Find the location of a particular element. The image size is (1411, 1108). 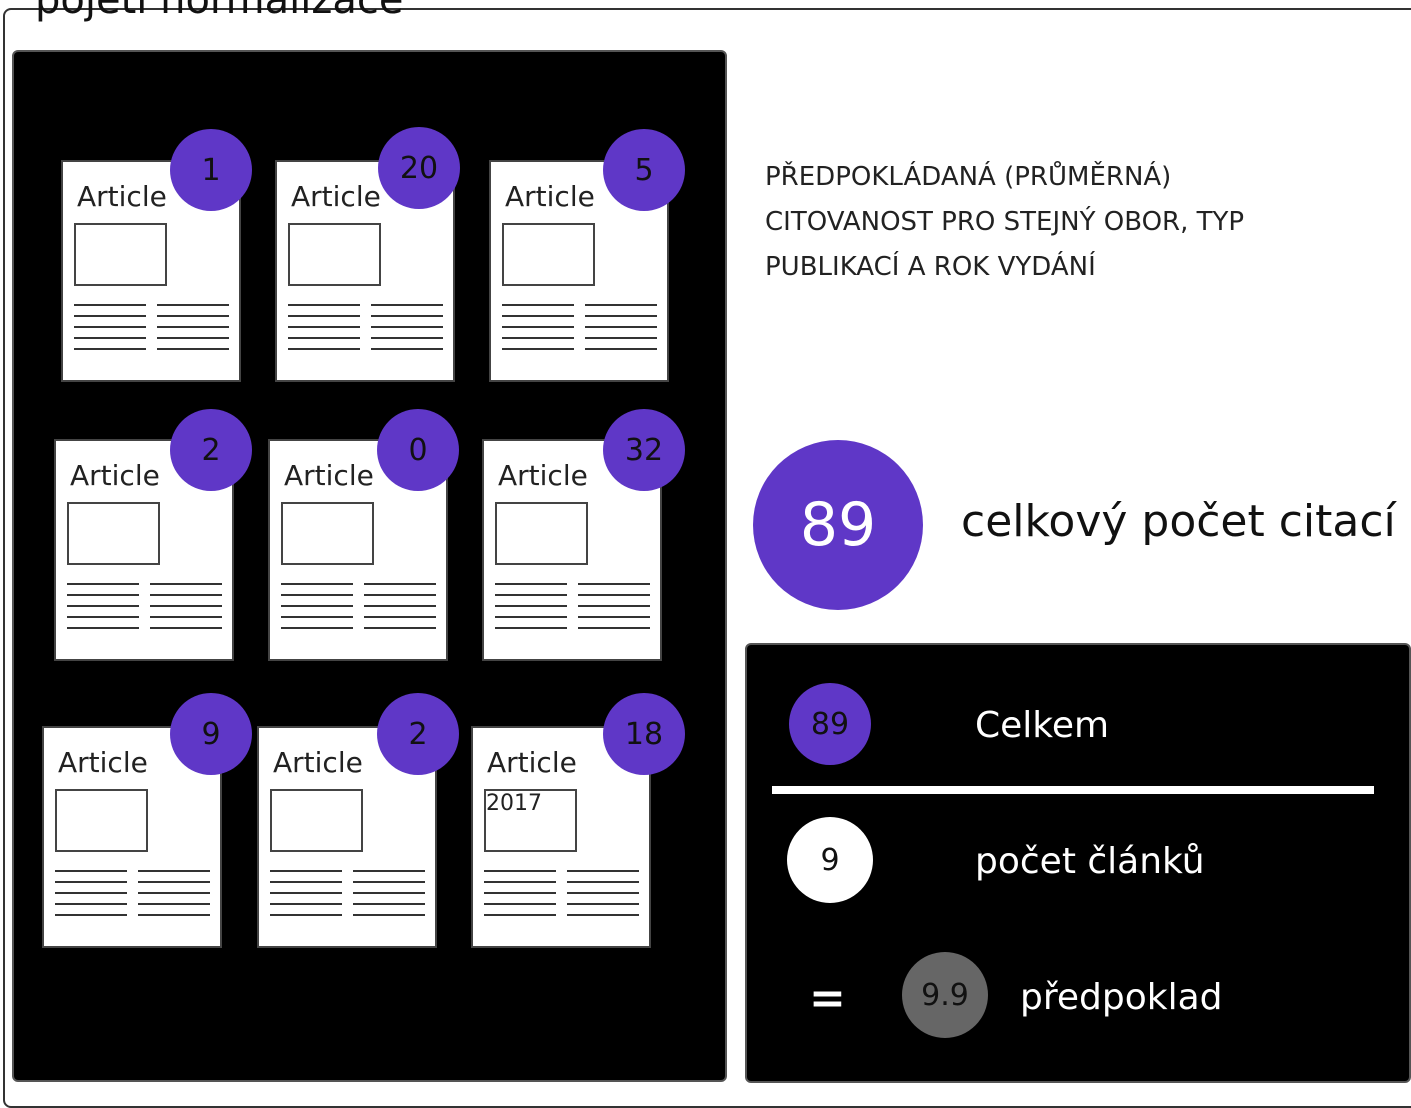

citation-badge: 0 is located at coordinates (418, 450).